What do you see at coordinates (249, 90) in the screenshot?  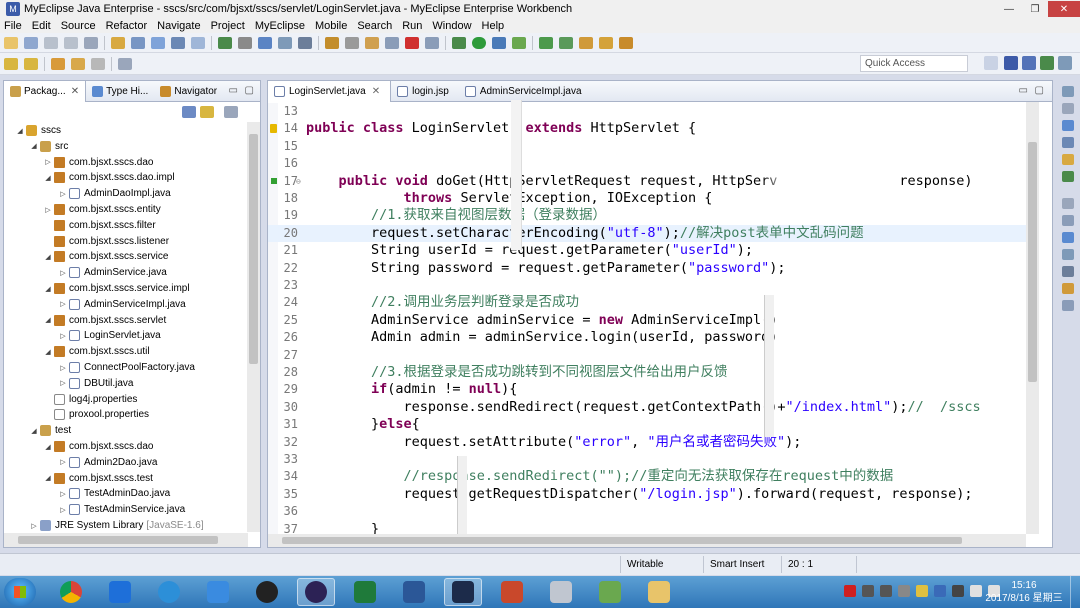 I see `maximize-view-icon: ▢` at bounding box center [249, 90].